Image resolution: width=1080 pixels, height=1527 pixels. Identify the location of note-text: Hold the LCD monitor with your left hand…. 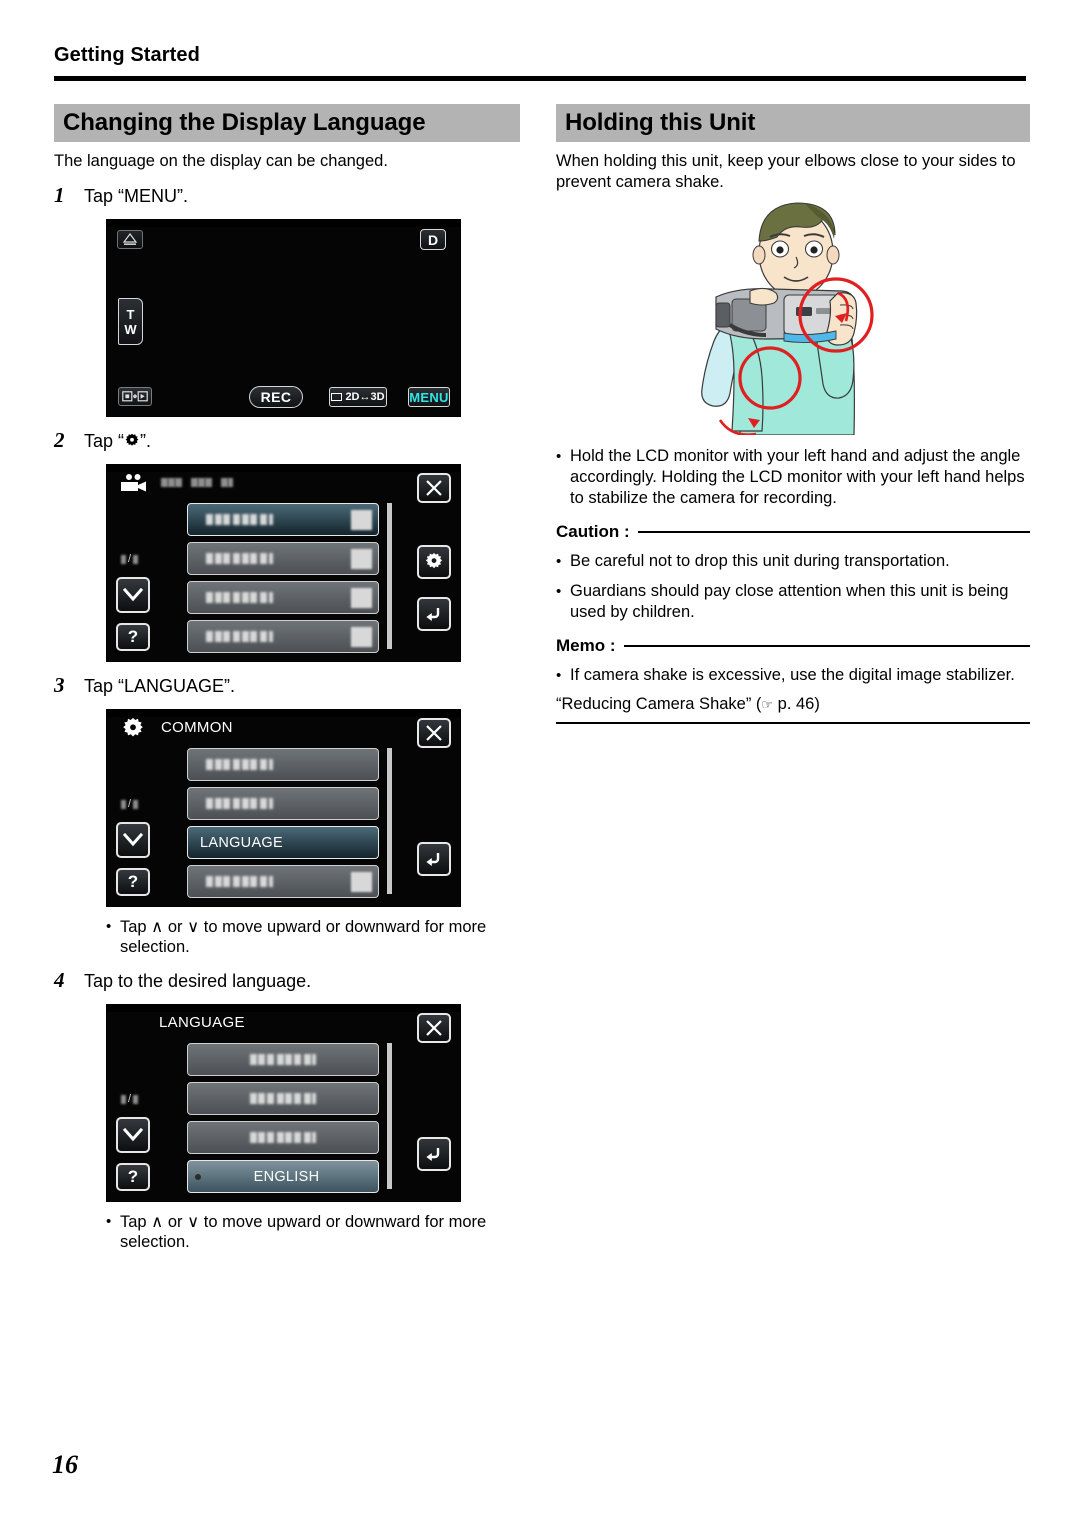
(797, 477).